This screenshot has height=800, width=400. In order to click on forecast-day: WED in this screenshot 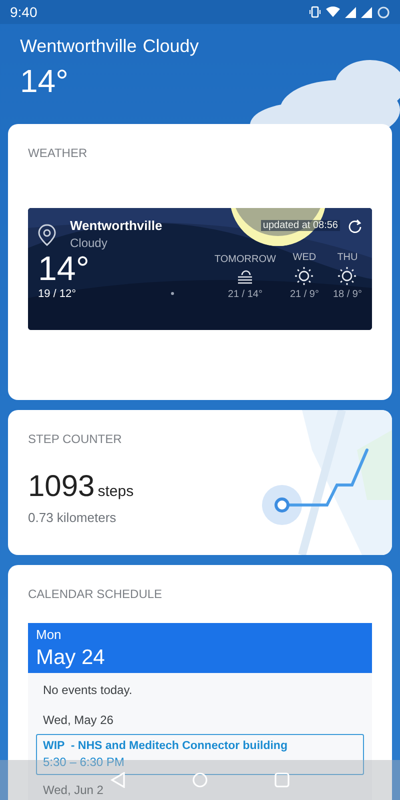, I will do `click(304, 257)`.